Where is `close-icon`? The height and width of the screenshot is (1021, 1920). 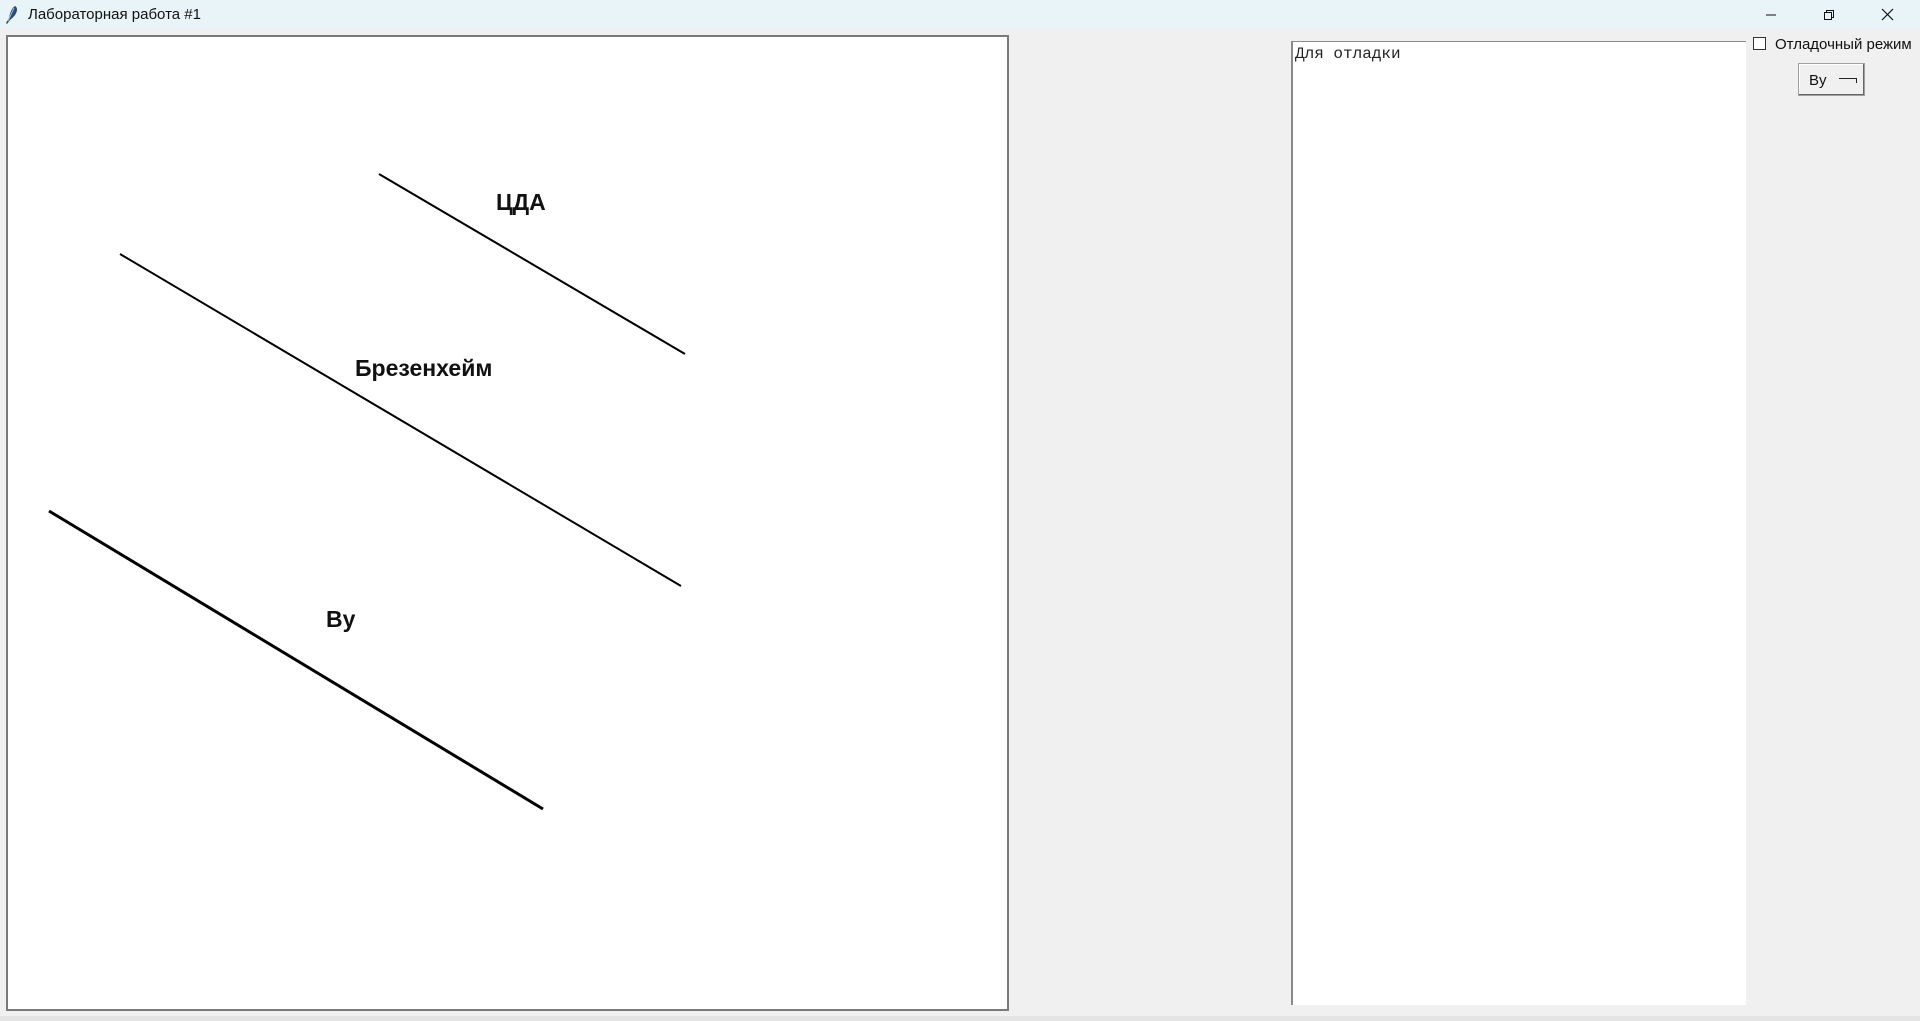
close-icon is located at coordinates (1887, 14).